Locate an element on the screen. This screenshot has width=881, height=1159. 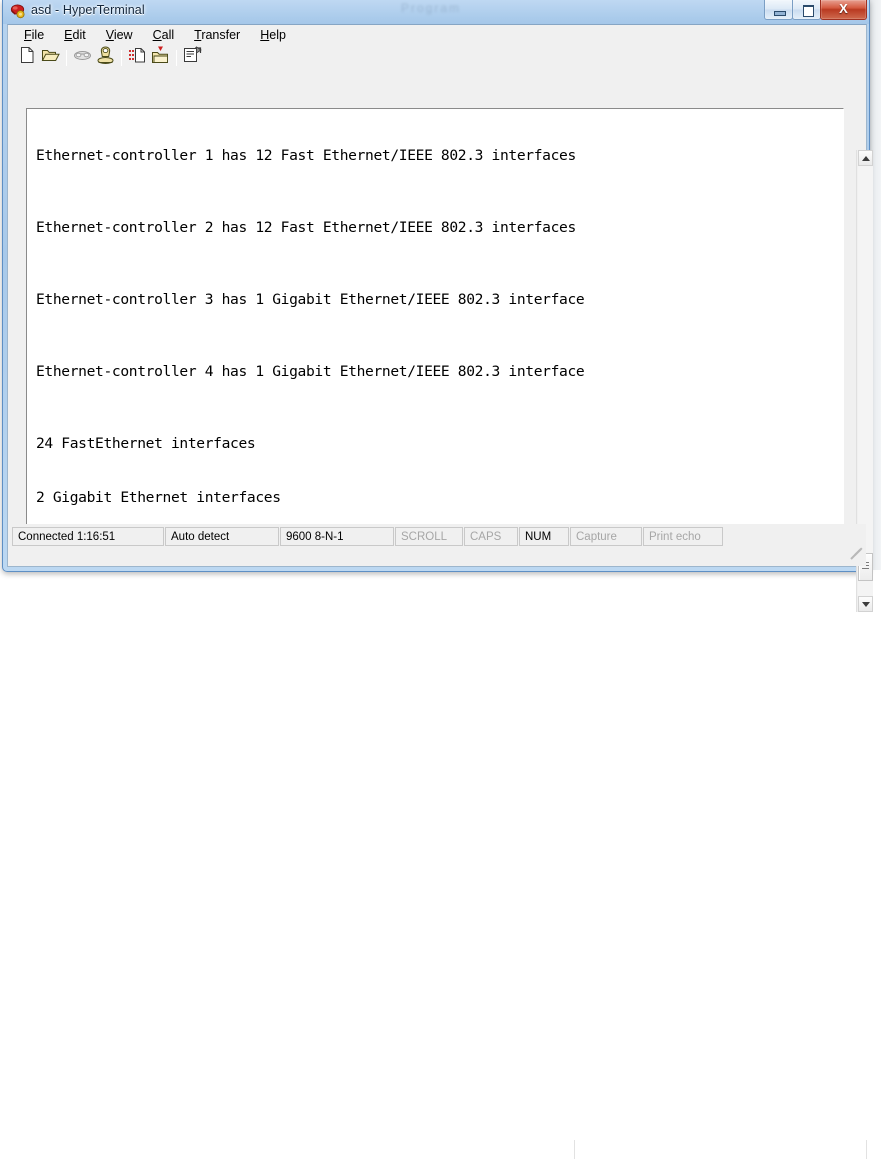
title-bar: asd - HyperTerminal Program X is located at coordinates (437, 12).